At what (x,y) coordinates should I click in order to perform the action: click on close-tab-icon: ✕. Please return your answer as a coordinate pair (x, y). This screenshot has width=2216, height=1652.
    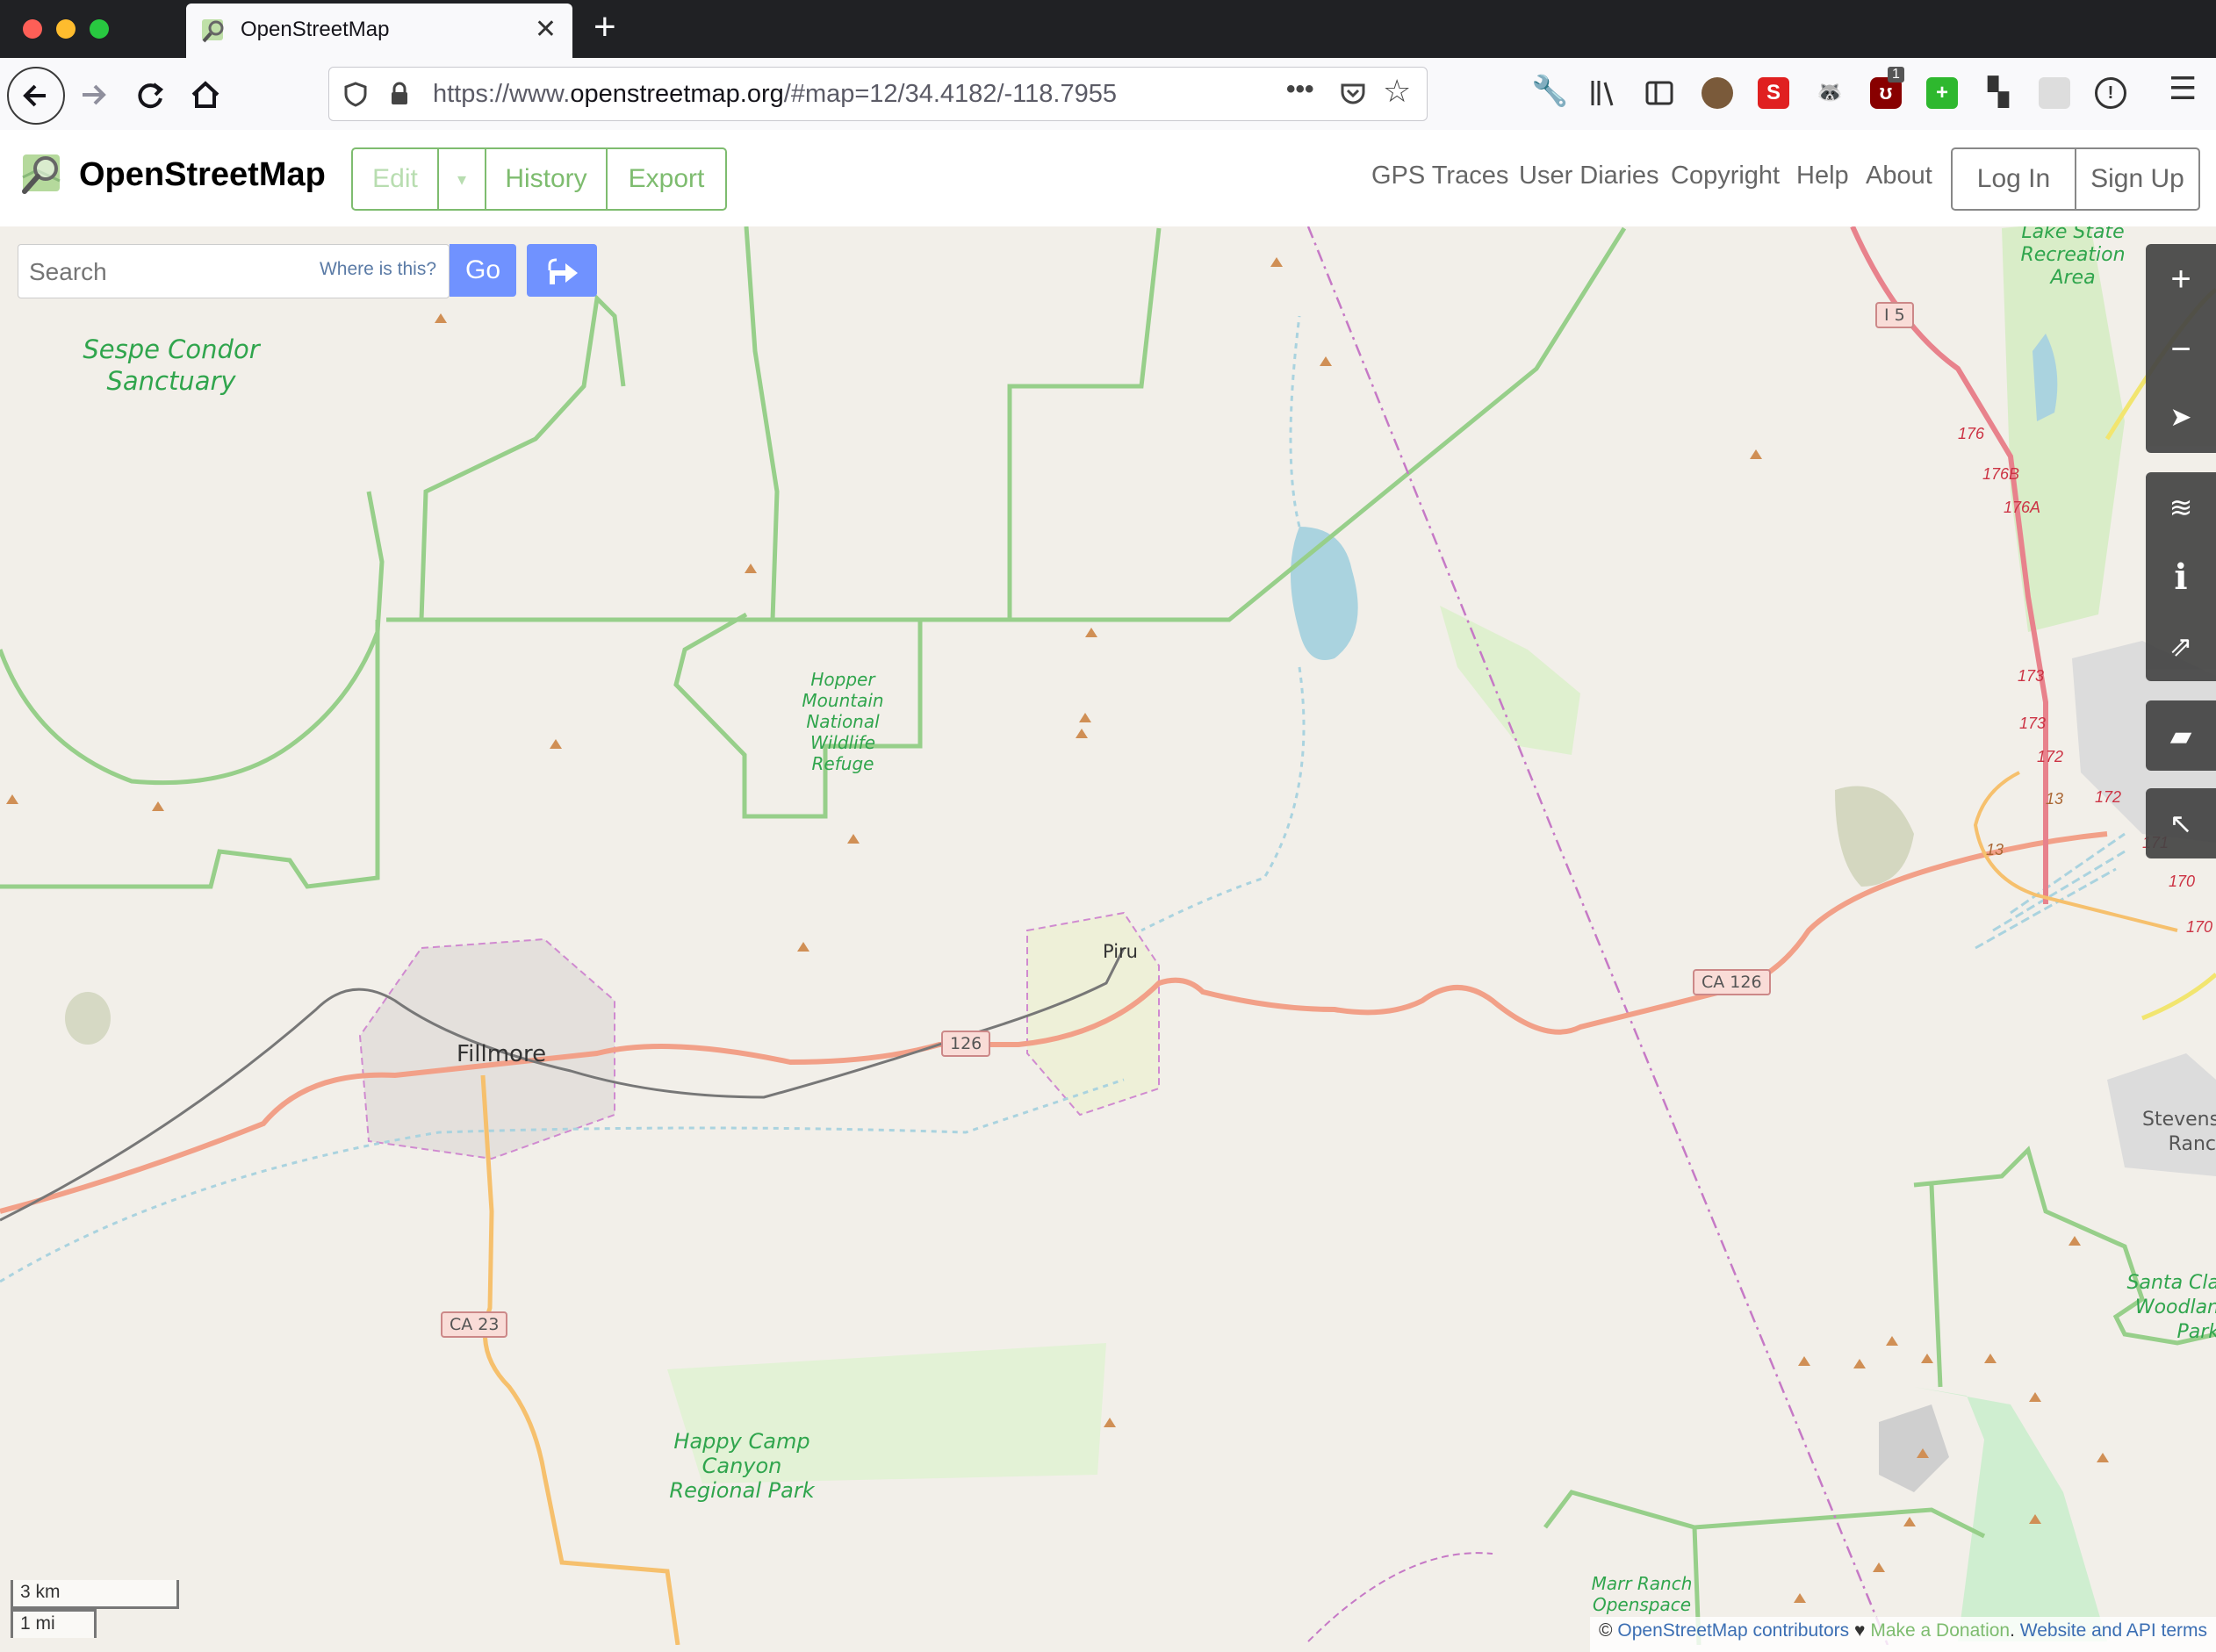
    Looking at the image, I should click on (546, 29).